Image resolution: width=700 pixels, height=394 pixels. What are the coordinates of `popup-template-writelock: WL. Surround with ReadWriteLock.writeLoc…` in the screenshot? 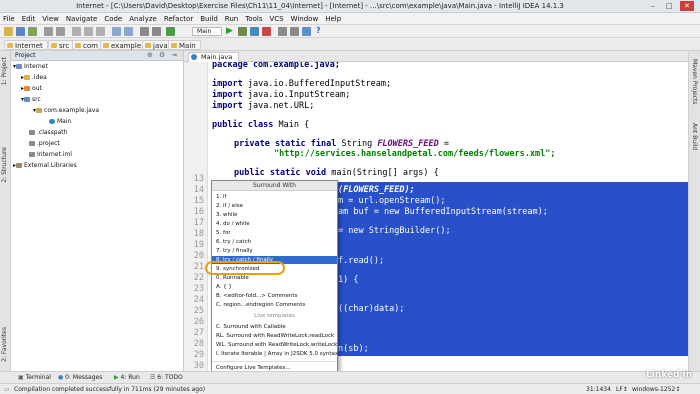 It's located at (276, 345).